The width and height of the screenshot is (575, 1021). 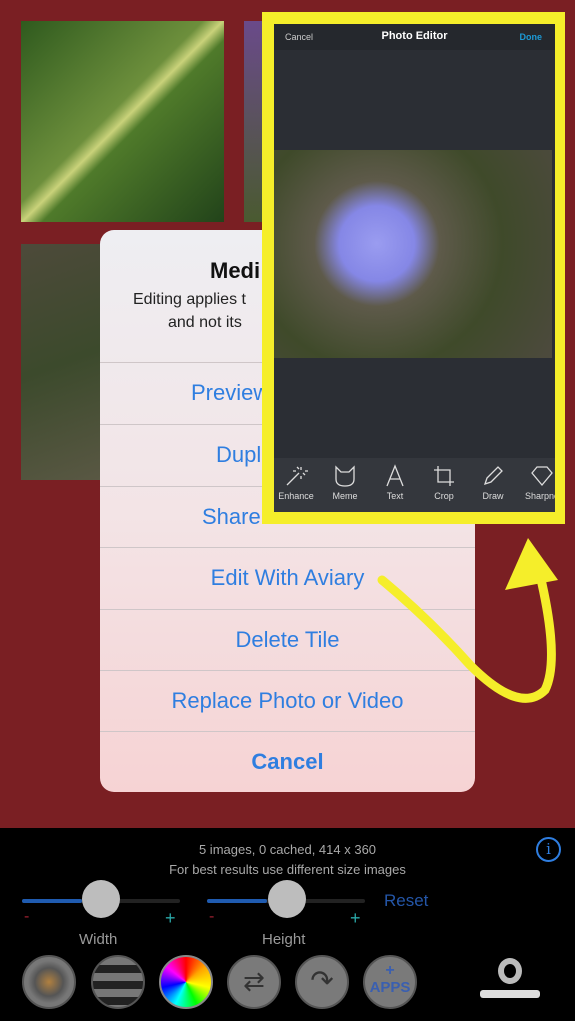 I want to click on reset-button: Reset, so click(x=406, y=901).